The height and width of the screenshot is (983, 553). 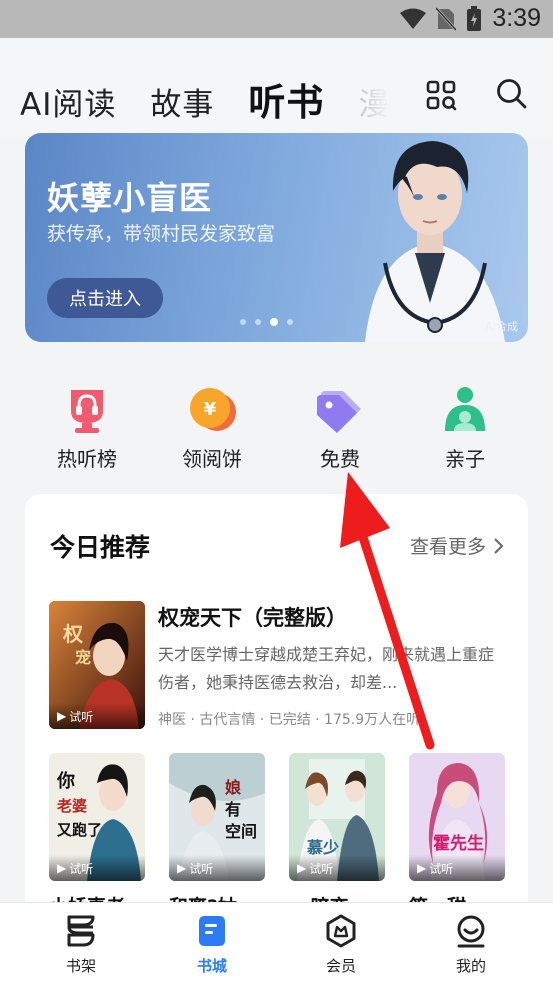 I want to click on bottom-tabbar: 书架 书城 会员 我的, so click(x=276, y=942).